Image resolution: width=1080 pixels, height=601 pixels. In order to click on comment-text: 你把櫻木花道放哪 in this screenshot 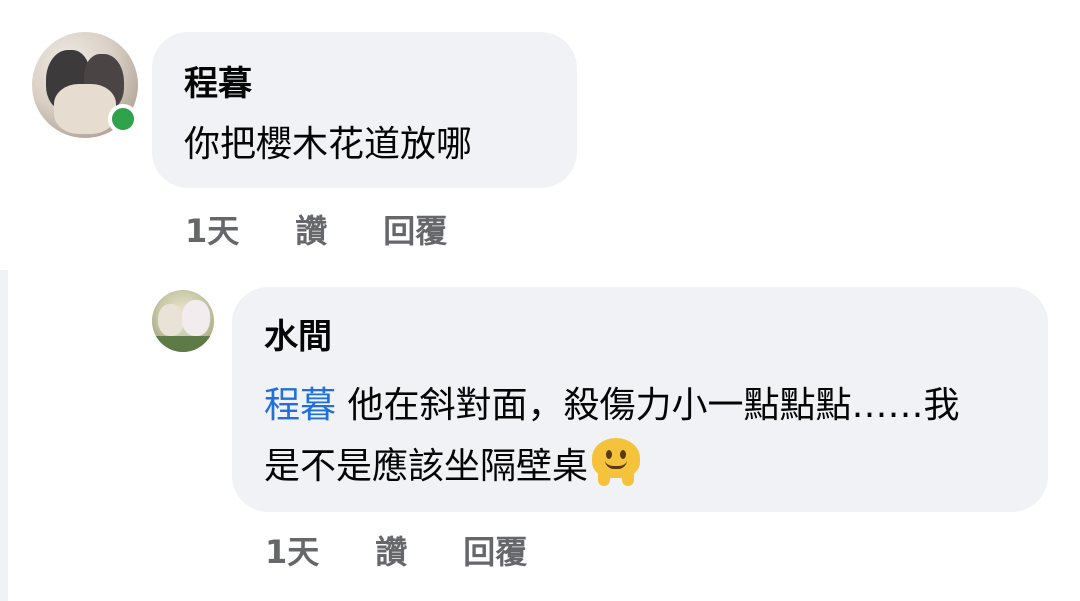, I will do `click(328, 144)`.